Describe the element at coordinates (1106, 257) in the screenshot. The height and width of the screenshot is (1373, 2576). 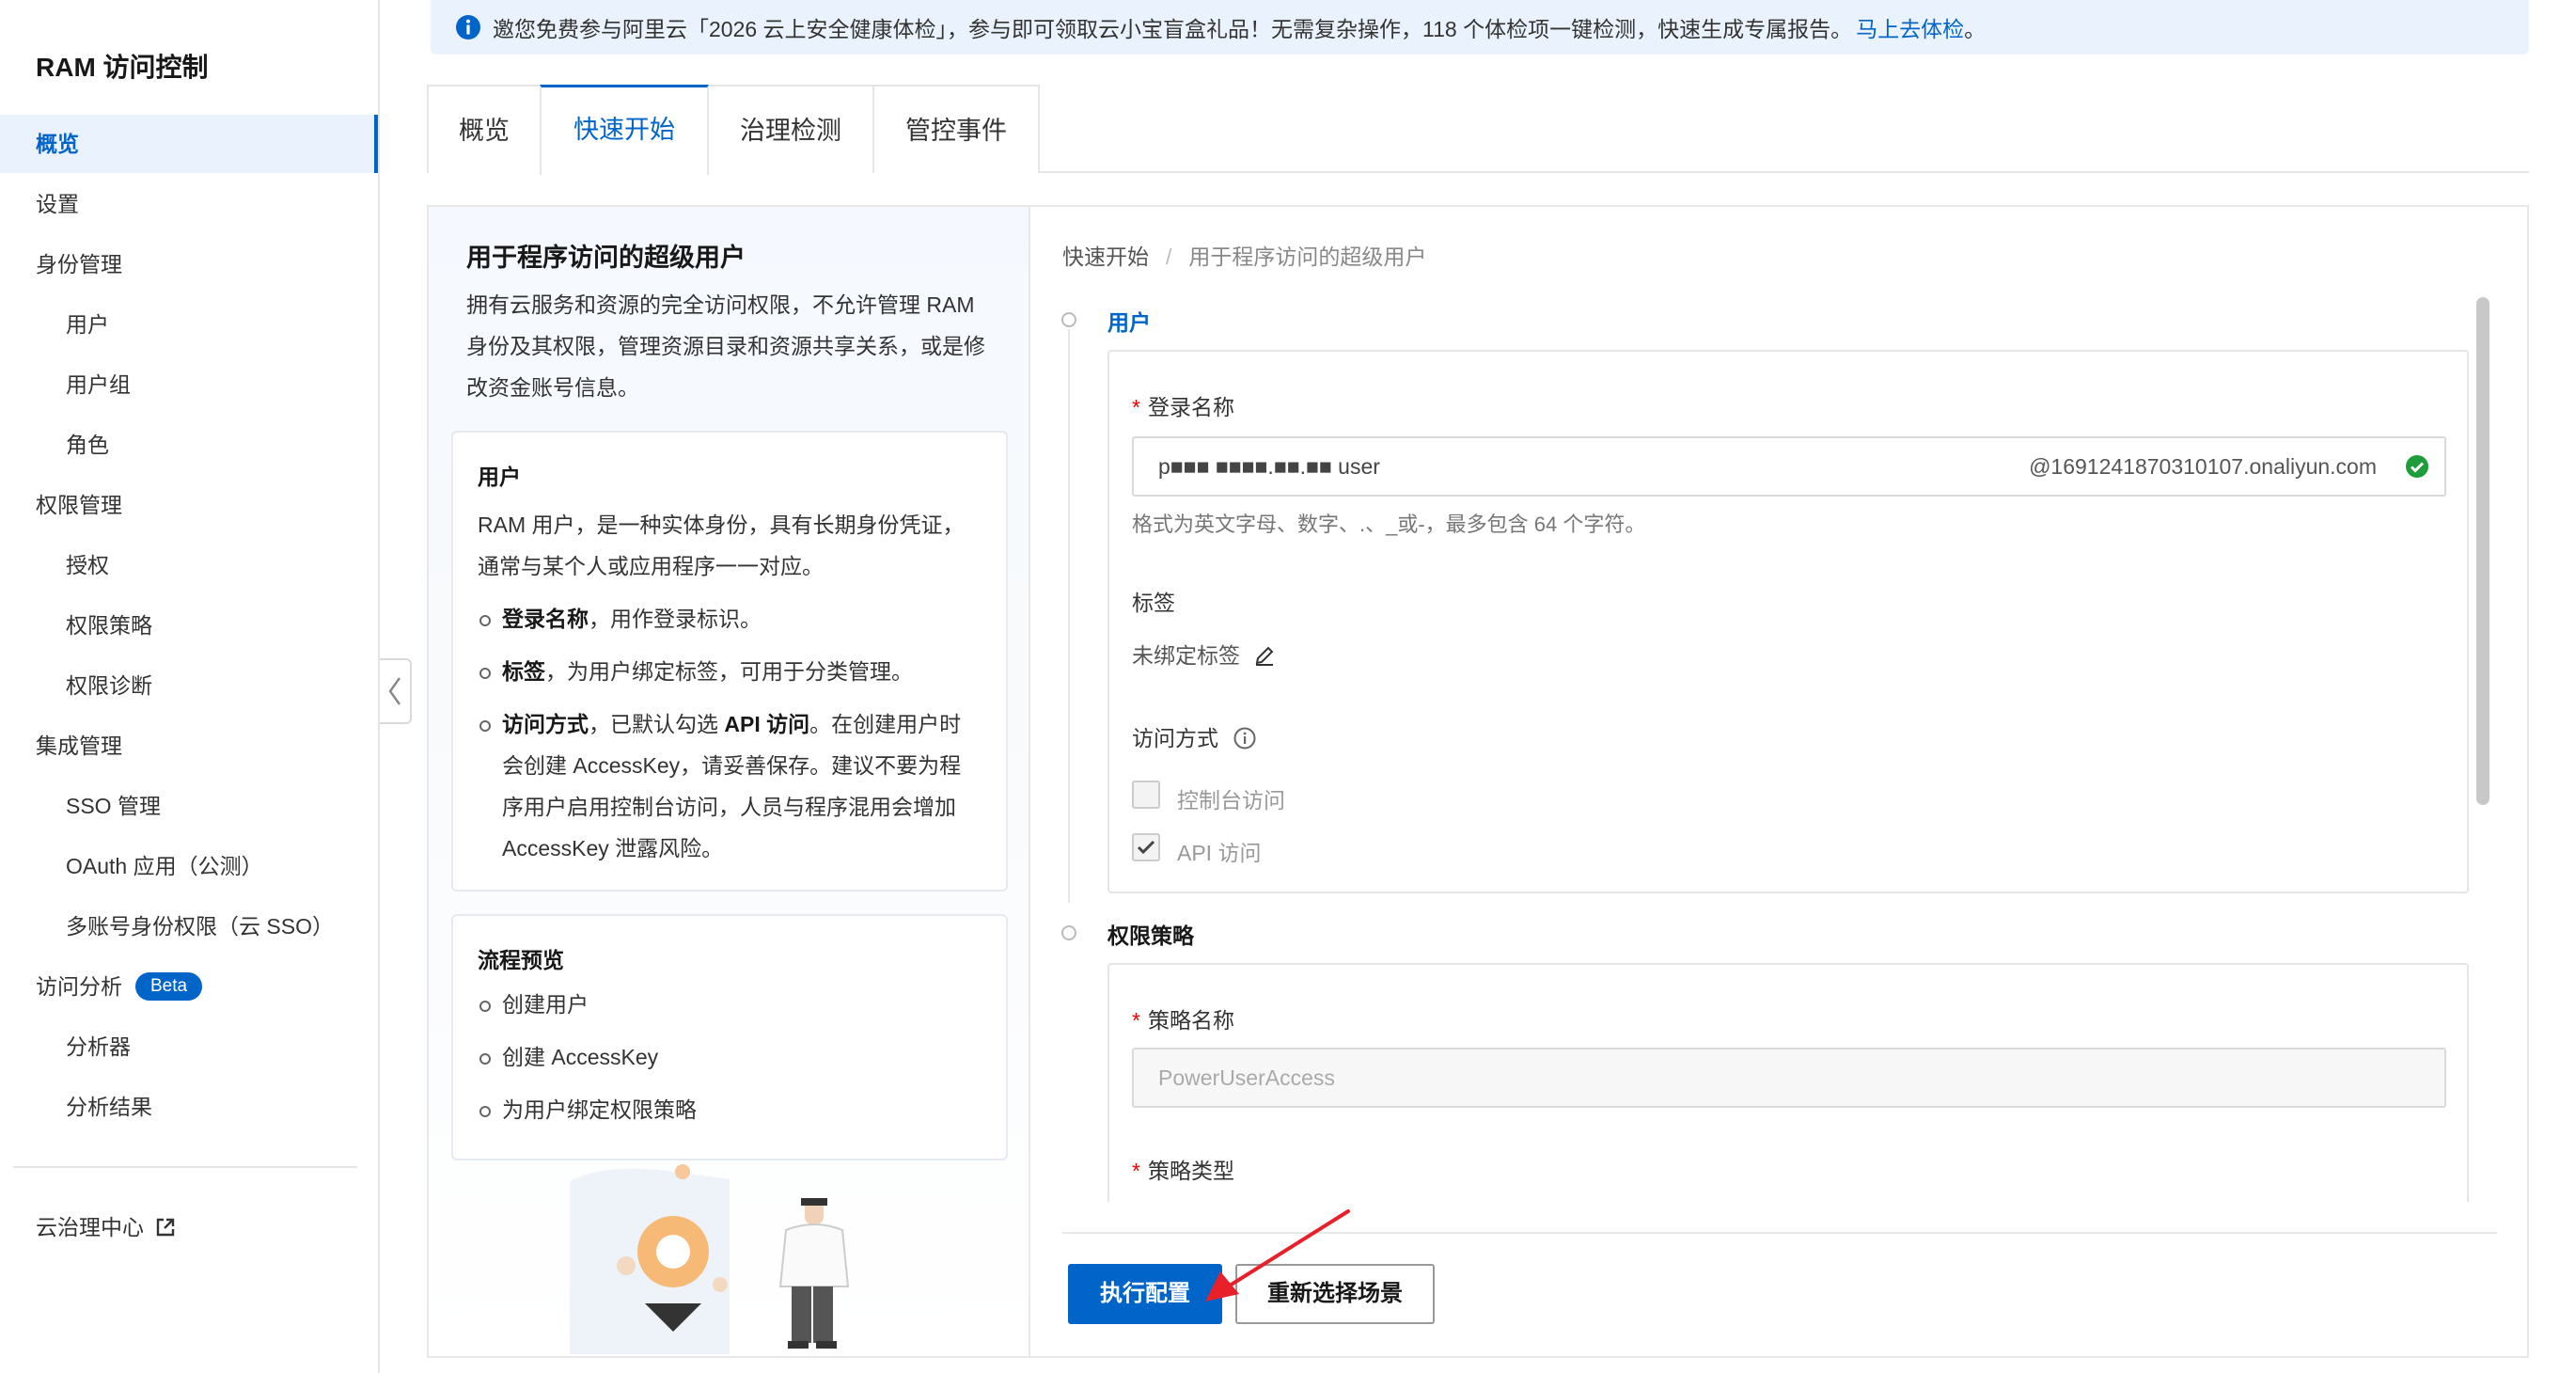
I see `breadcrumb-root: 快速开始` at that location.